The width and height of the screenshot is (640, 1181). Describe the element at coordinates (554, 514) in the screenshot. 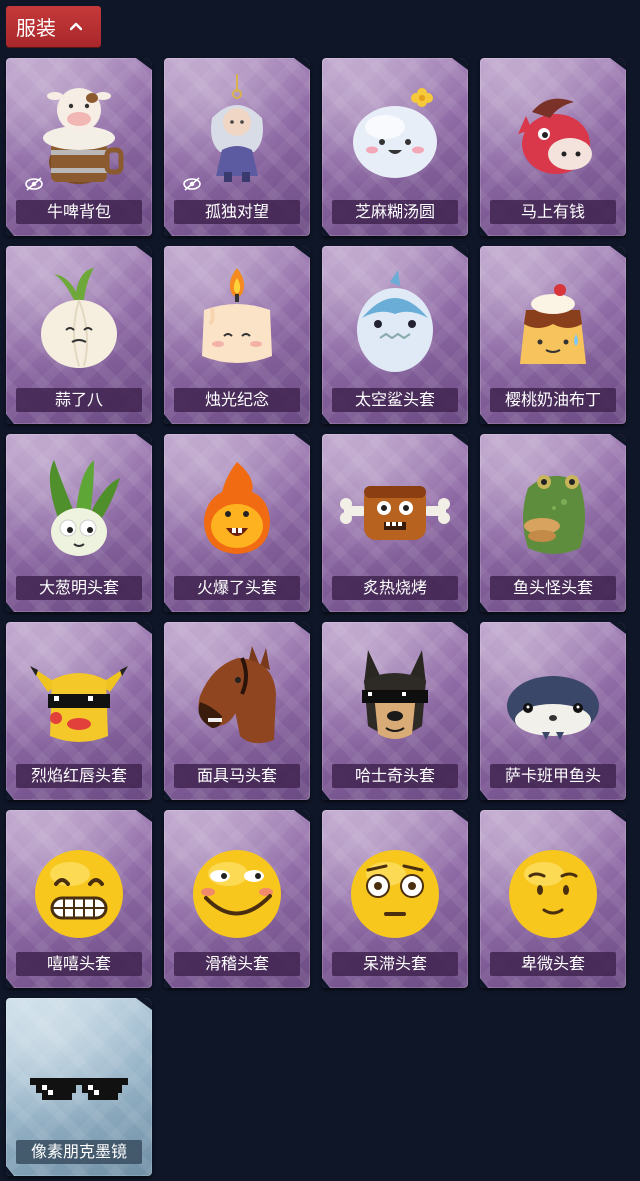

I see `fish-mask-icon` at that location.